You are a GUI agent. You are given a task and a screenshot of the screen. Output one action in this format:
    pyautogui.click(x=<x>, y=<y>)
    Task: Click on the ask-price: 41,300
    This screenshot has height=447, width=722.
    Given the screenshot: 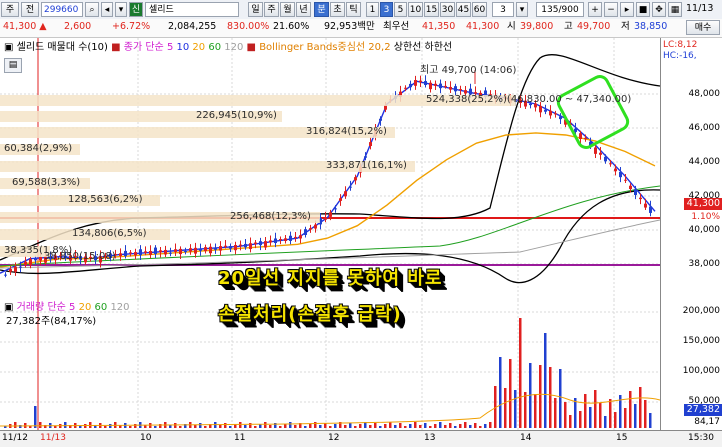 What is the action you would take?
    pyautogui.click(x=483, y=26)
    